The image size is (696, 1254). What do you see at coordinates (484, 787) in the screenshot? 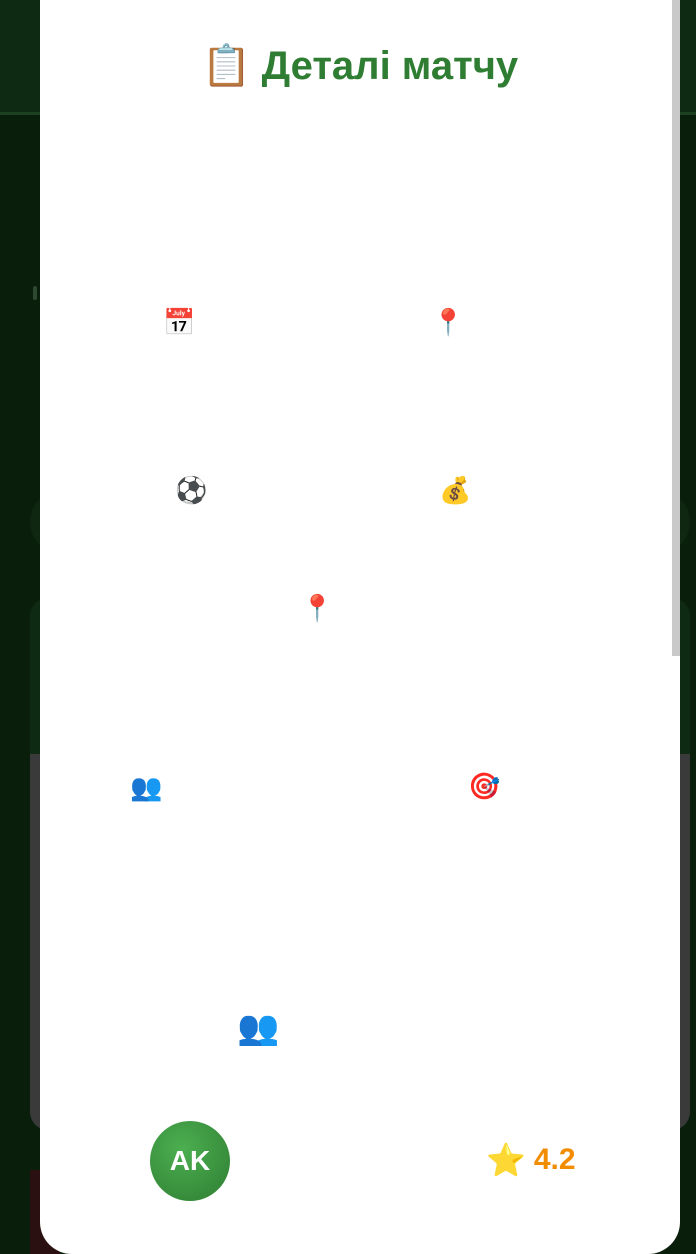
I see `target-icon: 🎯` at bounding box center [484, 787].